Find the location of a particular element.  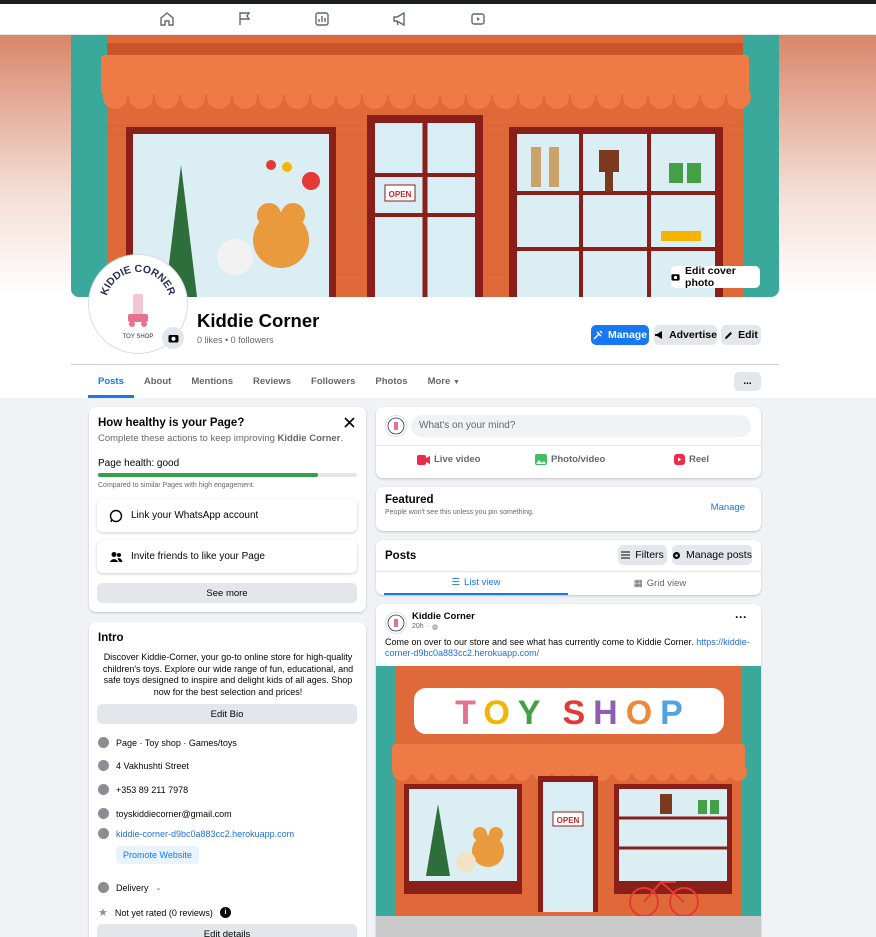

grid-view-label: Grid view is located at coordinates (666, 583).